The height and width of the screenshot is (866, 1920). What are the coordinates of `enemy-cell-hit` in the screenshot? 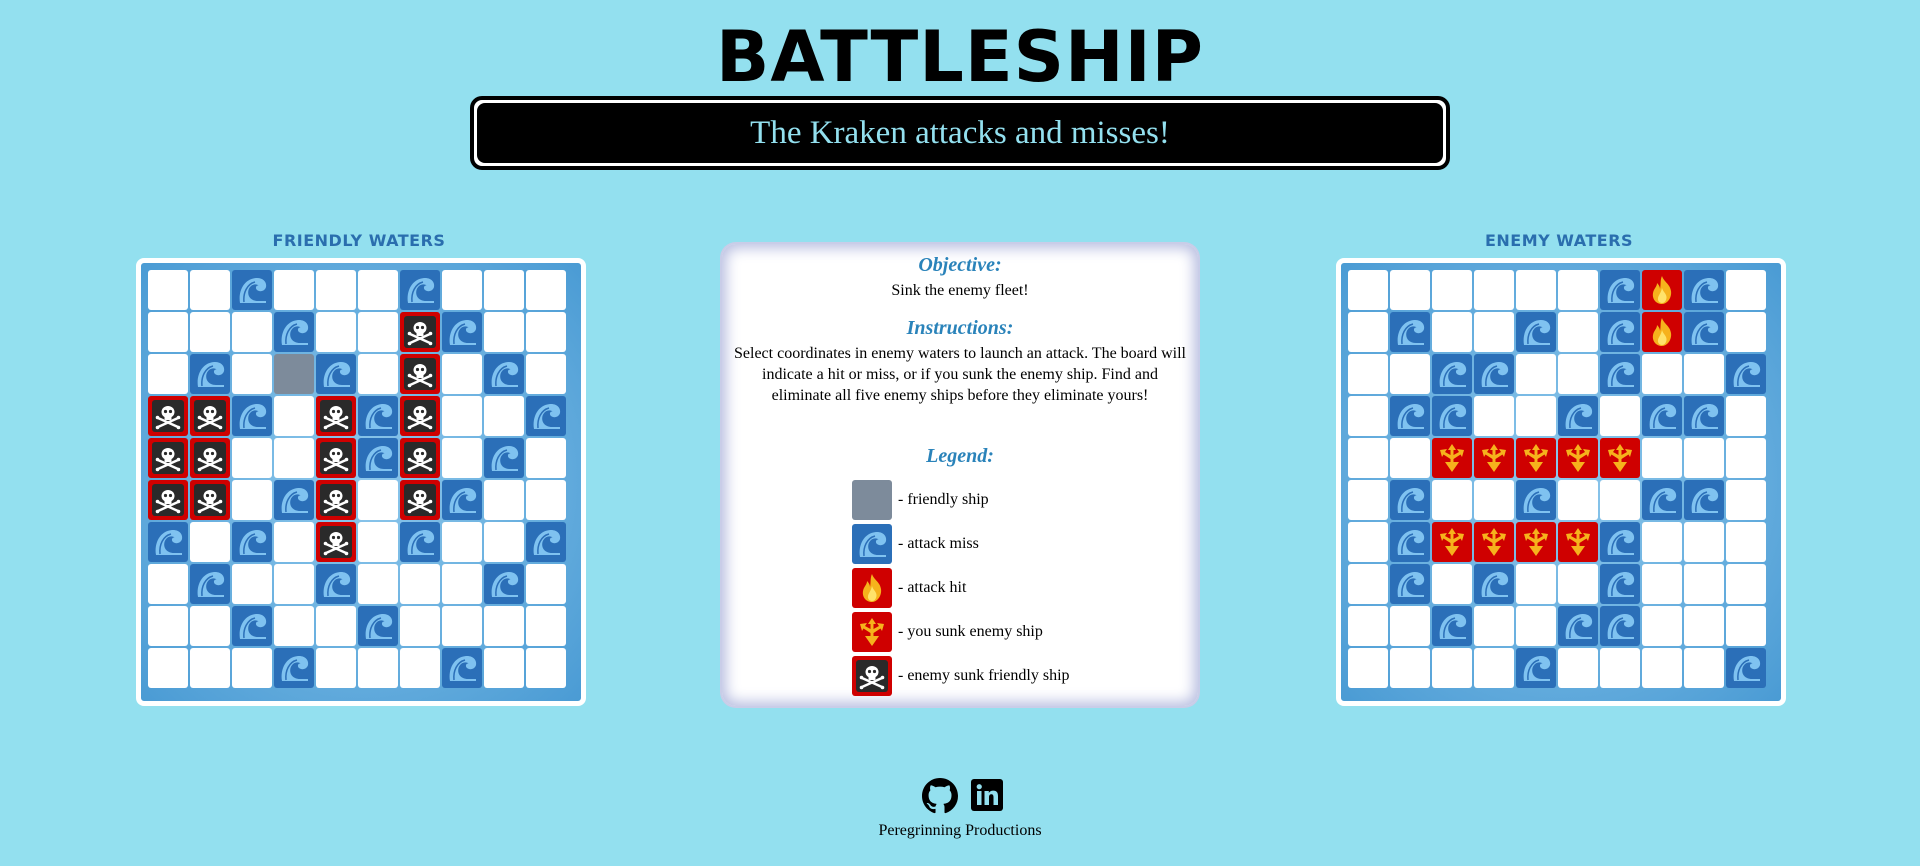 It's located at (1662, 332).